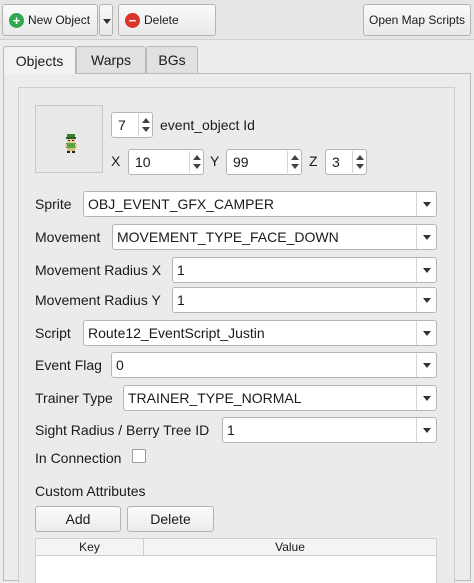 Image resolution: width=474 pixels, height=583 pixels. What do you see at coordinates (132, 20) in the screenshot?
I see `minus-circle-icon: −` at bounding box center [132, 20].